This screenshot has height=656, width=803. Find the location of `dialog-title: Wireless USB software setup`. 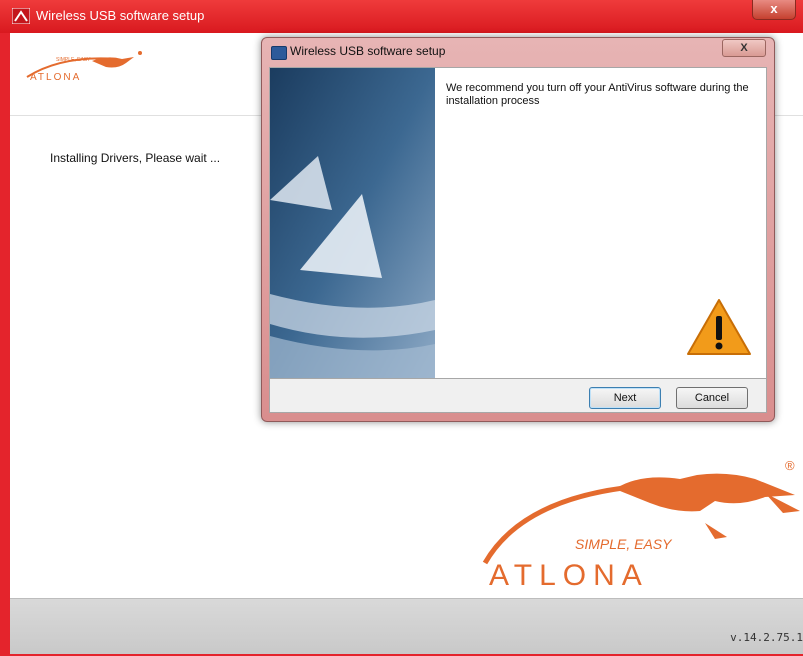

dialog-title: Wireless USB software setup is located at coordinates (368, 51).